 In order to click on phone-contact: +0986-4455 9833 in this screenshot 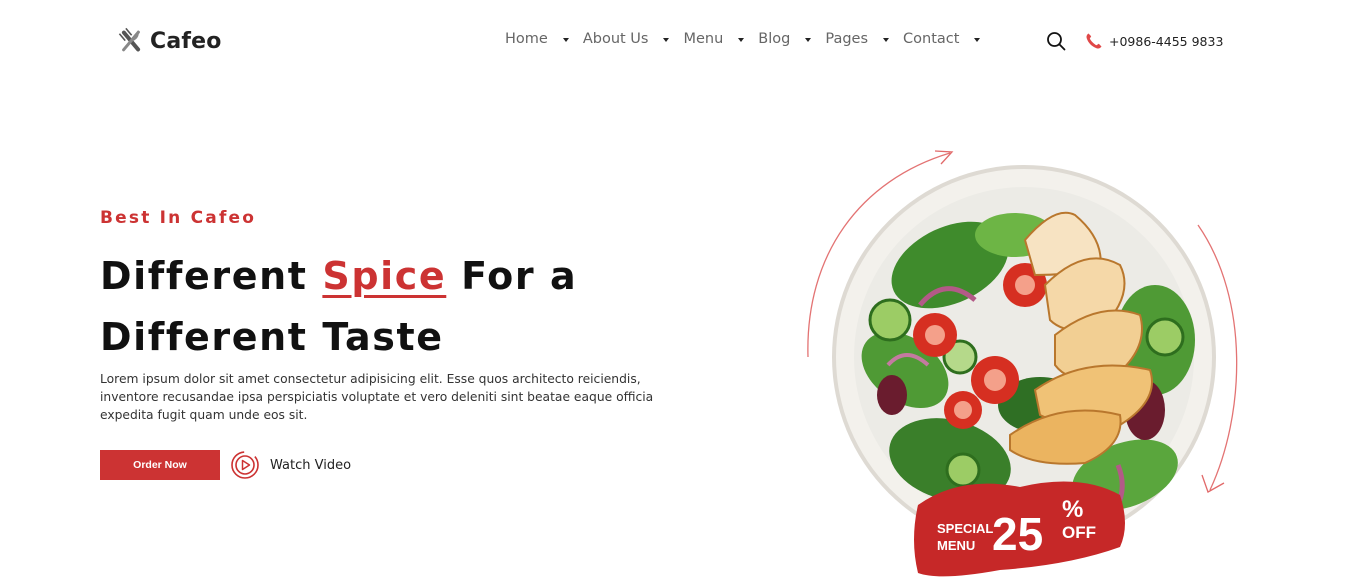, I will do `click(1153, 41)`.